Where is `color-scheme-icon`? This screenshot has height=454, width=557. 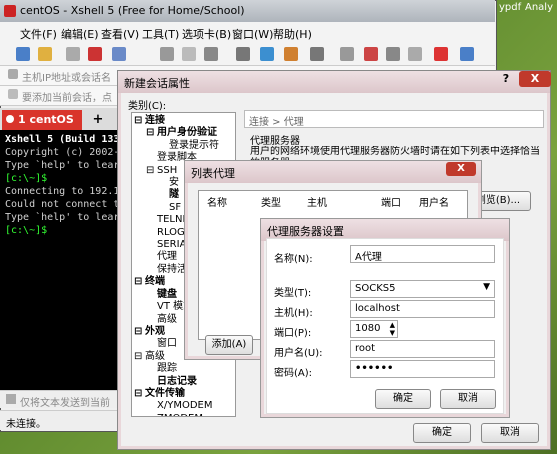 color-scheme-icon is located at coordinates (291, 54).